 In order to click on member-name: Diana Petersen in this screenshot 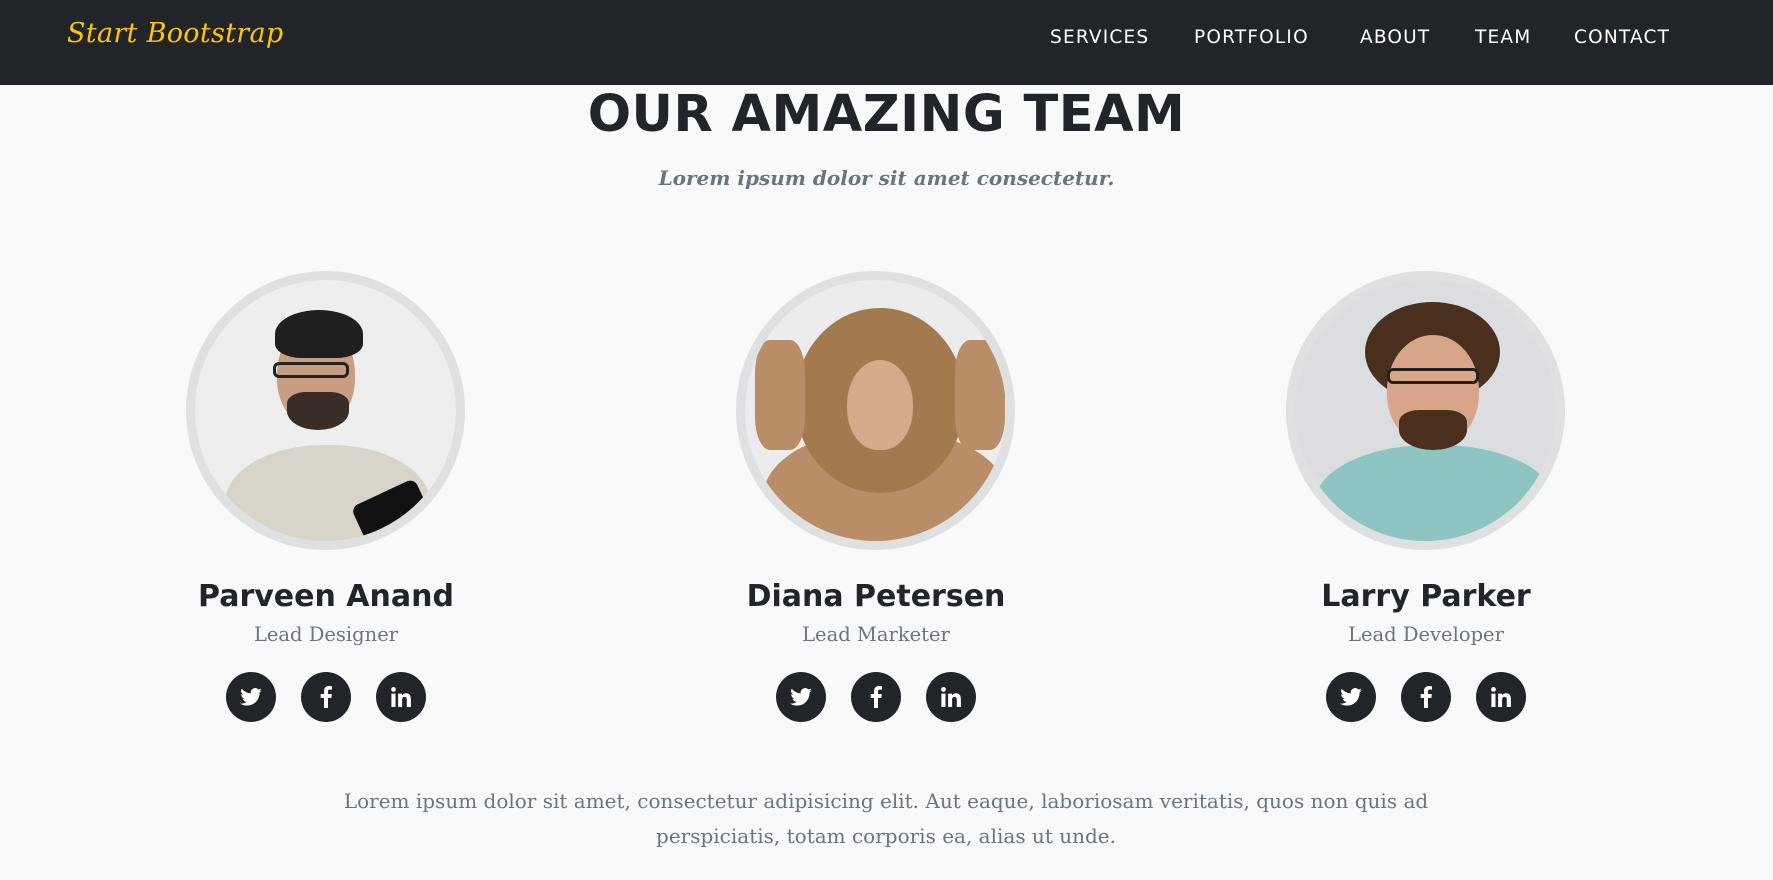, I will do `click(876, 596)`.